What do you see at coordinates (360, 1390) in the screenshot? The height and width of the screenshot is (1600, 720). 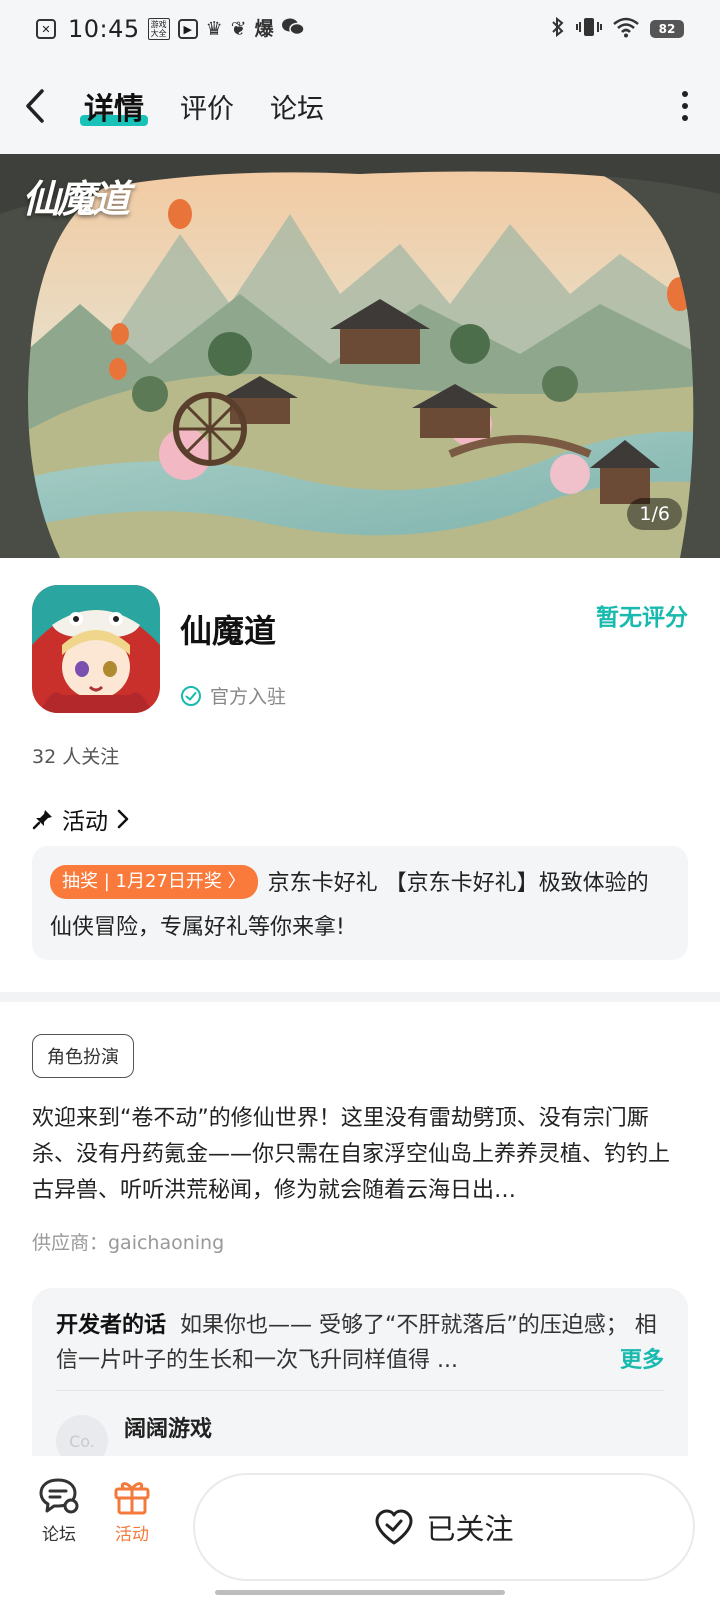 I see `developer-divider` at bounding box center [360, 1390].